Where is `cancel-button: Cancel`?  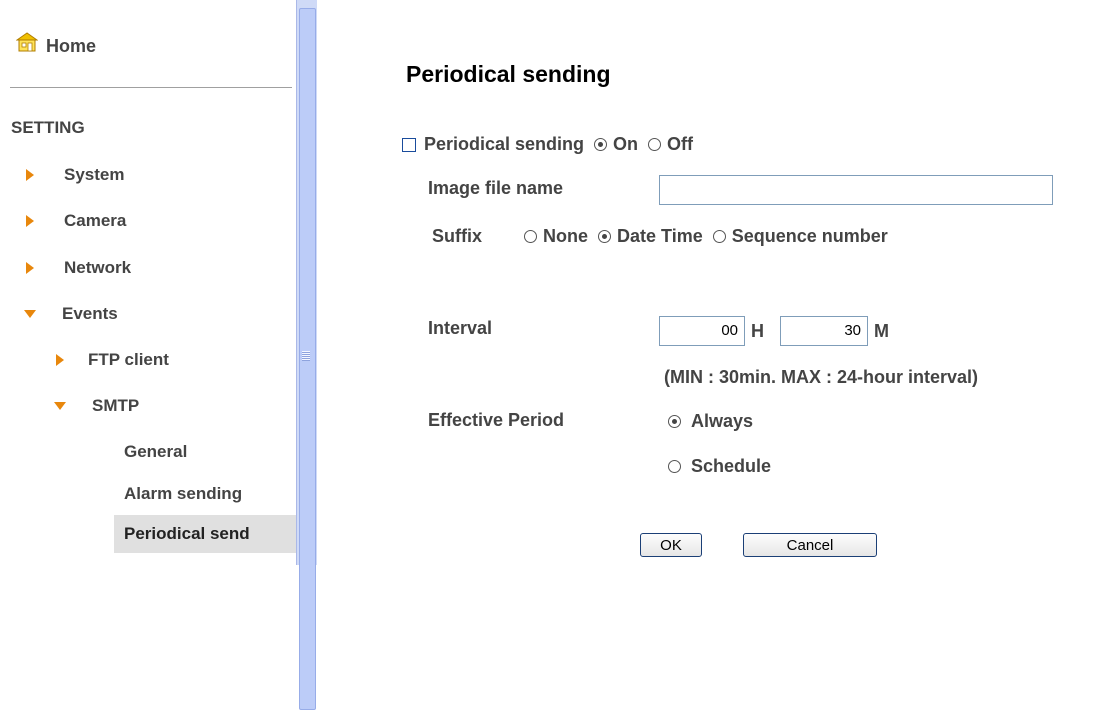 cancel-button: Cancel is located at coordinates (810, 545).